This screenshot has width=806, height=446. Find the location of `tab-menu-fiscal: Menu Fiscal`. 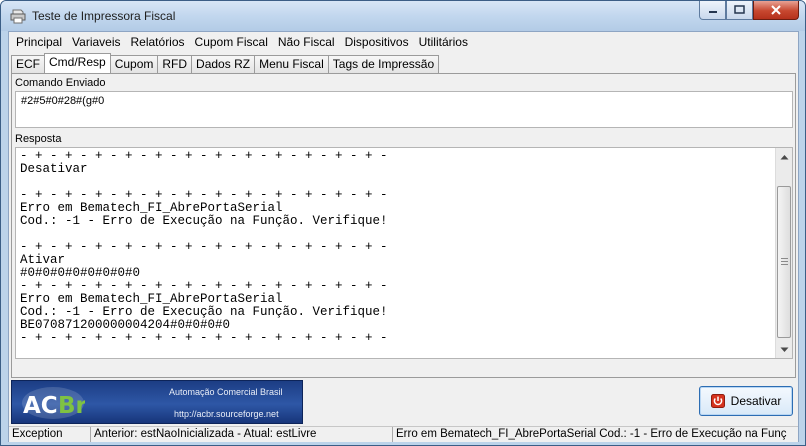

tab-menu-fiscal: Menu Fiscal is located at coordinates (291, 64).